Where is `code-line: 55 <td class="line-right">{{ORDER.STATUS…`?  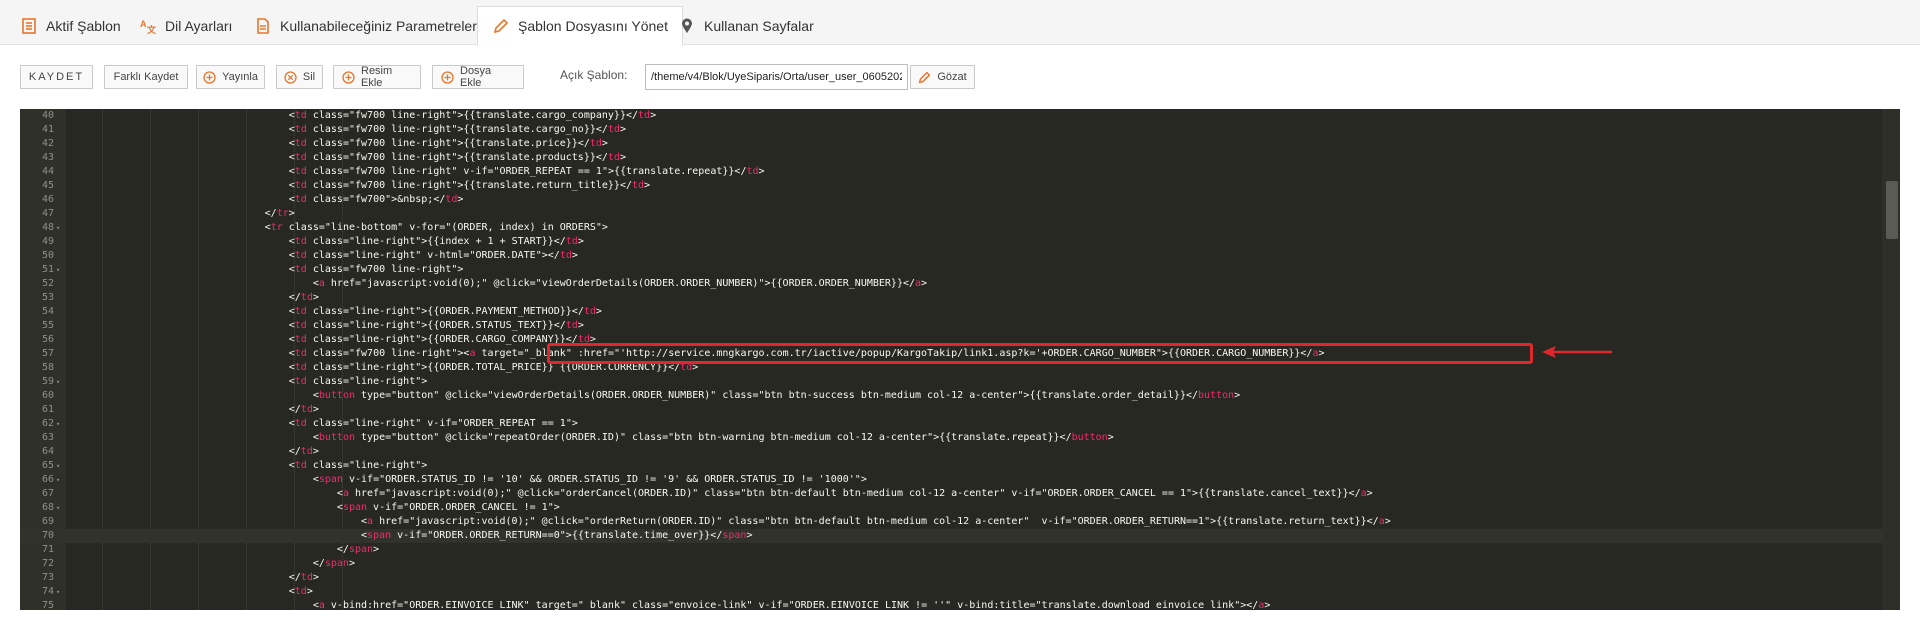 code-line: 55 <td class="line-right">{{ORDER.STATUS… is located at coordinates (951, 326).